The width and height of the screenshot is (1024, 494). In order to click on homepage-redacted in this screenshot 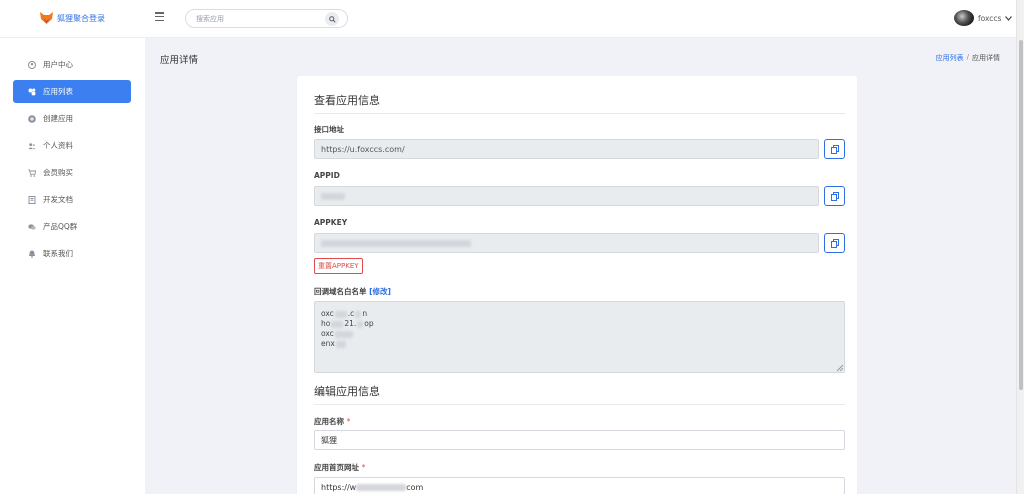, I will do `click(381, 487)`.